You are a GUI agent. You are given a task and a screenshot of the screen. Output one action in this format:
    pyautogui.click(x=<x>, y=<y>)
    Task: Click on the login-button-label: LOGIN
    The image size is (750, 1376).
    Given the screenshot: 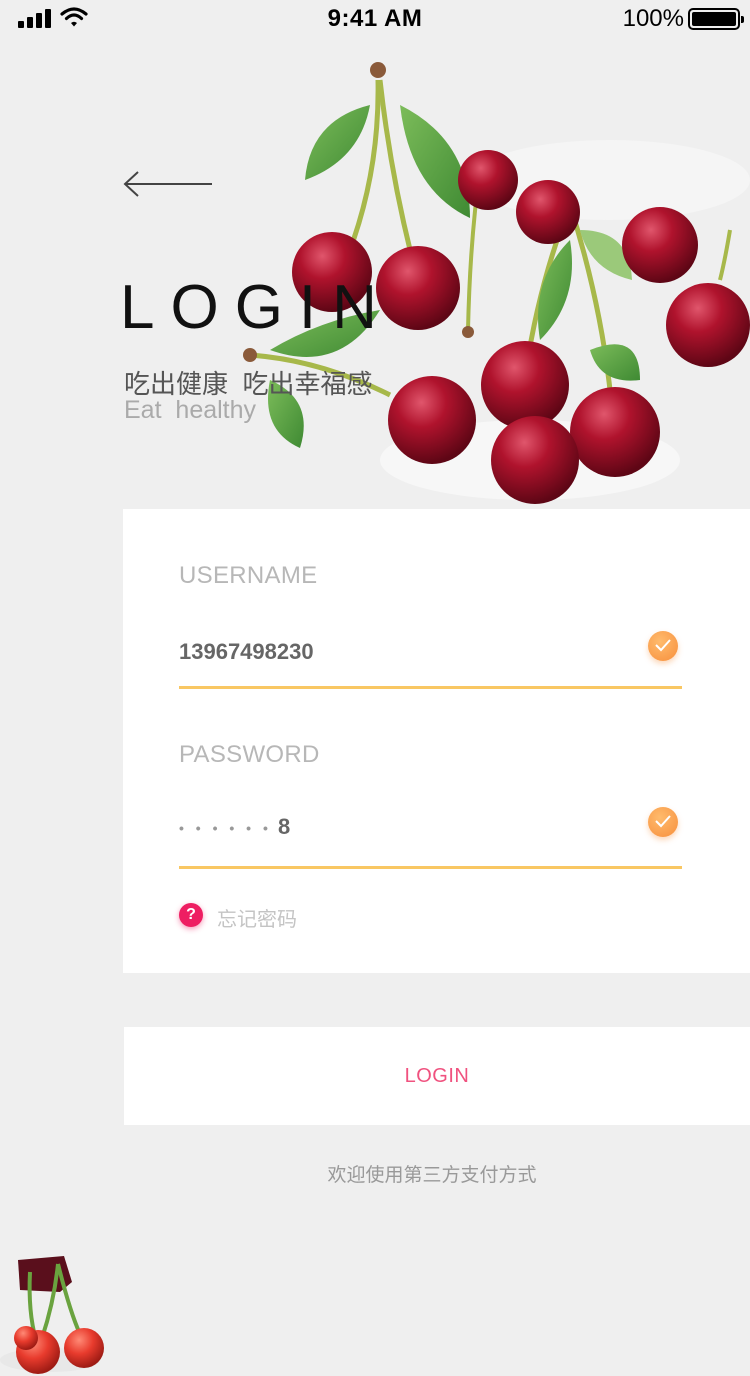 What is the action you would take?
    pyautogui.click(x=437, y=1075)
    